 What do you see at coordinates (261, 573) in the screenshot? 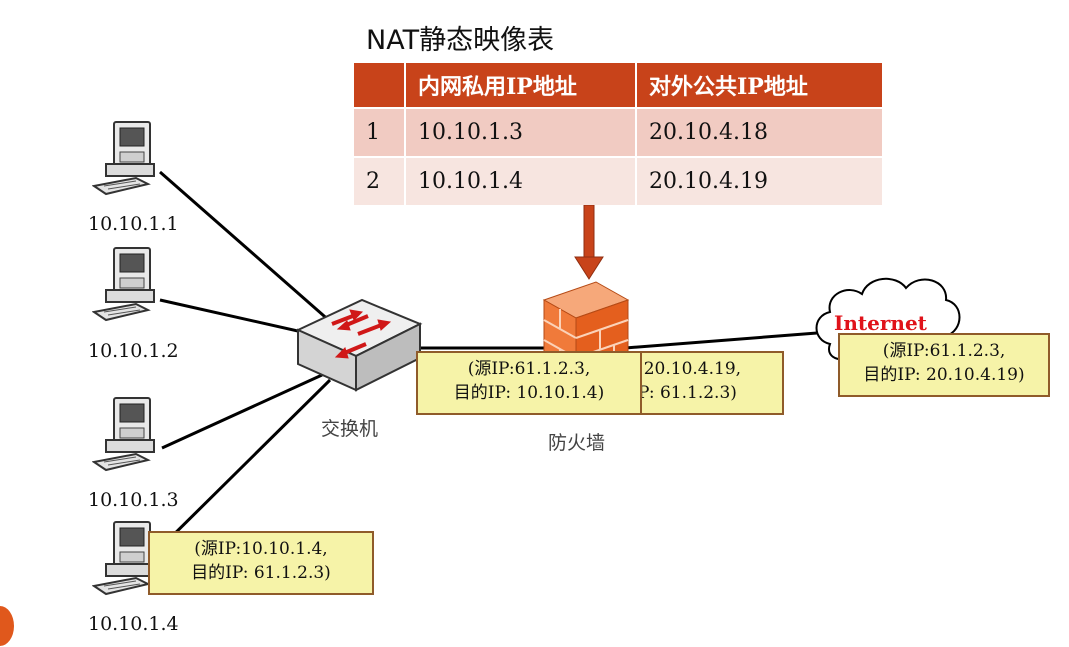
I see `note-line: 目的IP: 61.1.2.3)` at bounding box center [261, 573].